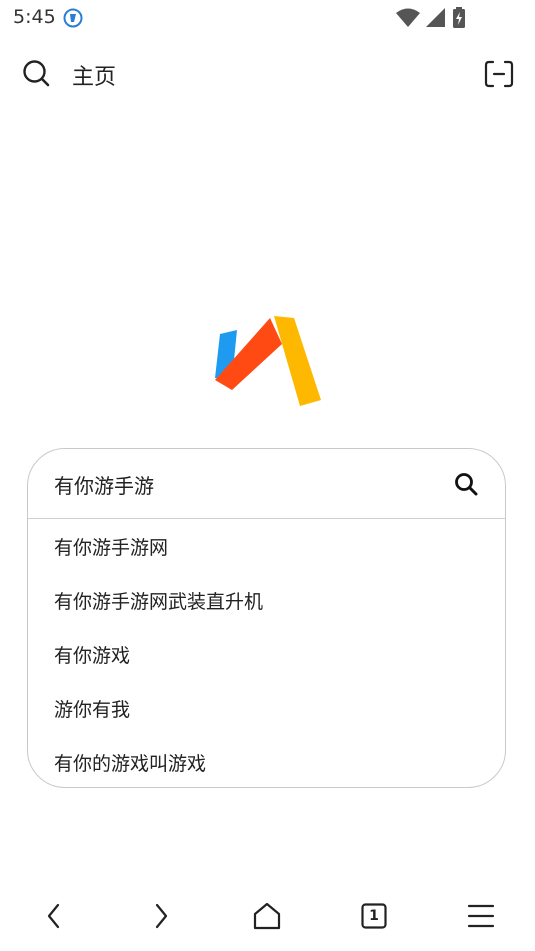 The height and width of the screenshot is (951, 535). I want to click on suggestion-text: 游你有我, so click(92, 710).